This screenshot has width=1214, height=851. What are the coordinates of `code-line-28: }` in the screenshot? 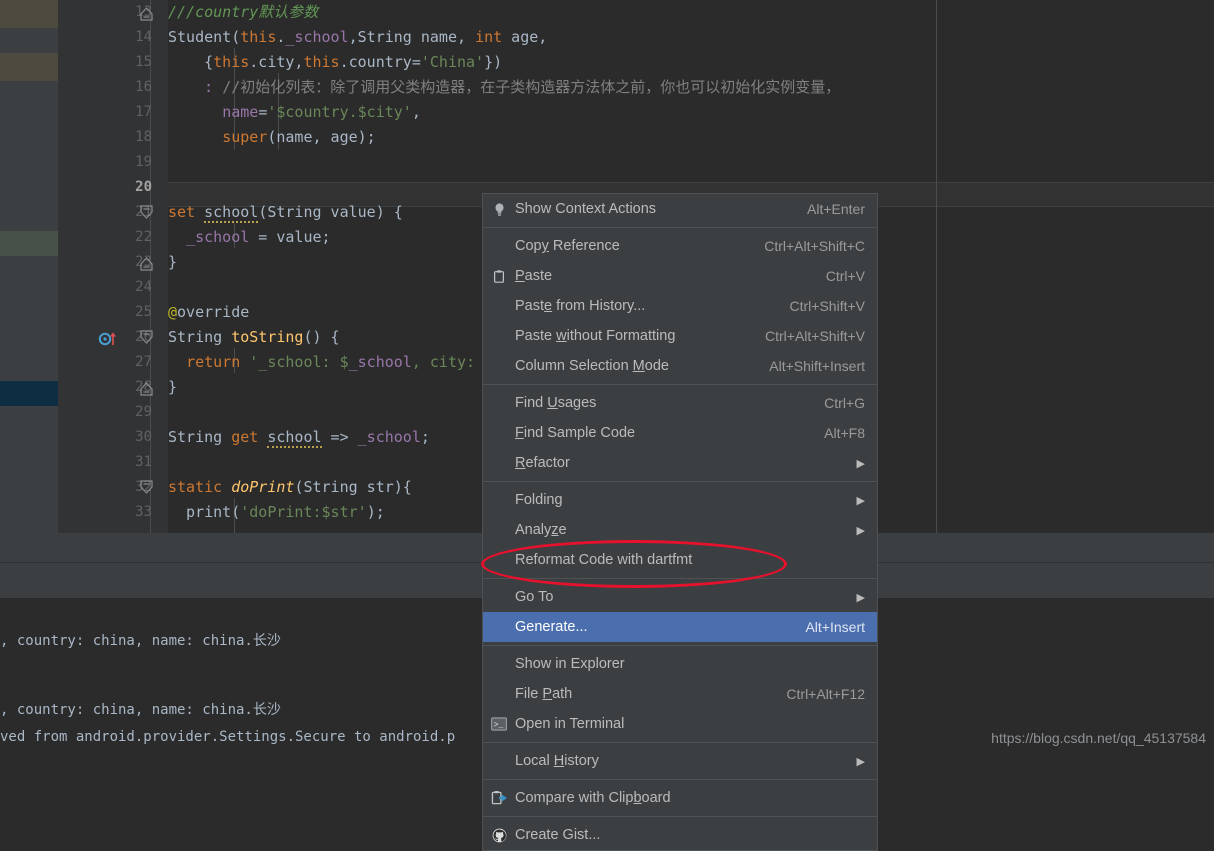 It's located at (173, 387).